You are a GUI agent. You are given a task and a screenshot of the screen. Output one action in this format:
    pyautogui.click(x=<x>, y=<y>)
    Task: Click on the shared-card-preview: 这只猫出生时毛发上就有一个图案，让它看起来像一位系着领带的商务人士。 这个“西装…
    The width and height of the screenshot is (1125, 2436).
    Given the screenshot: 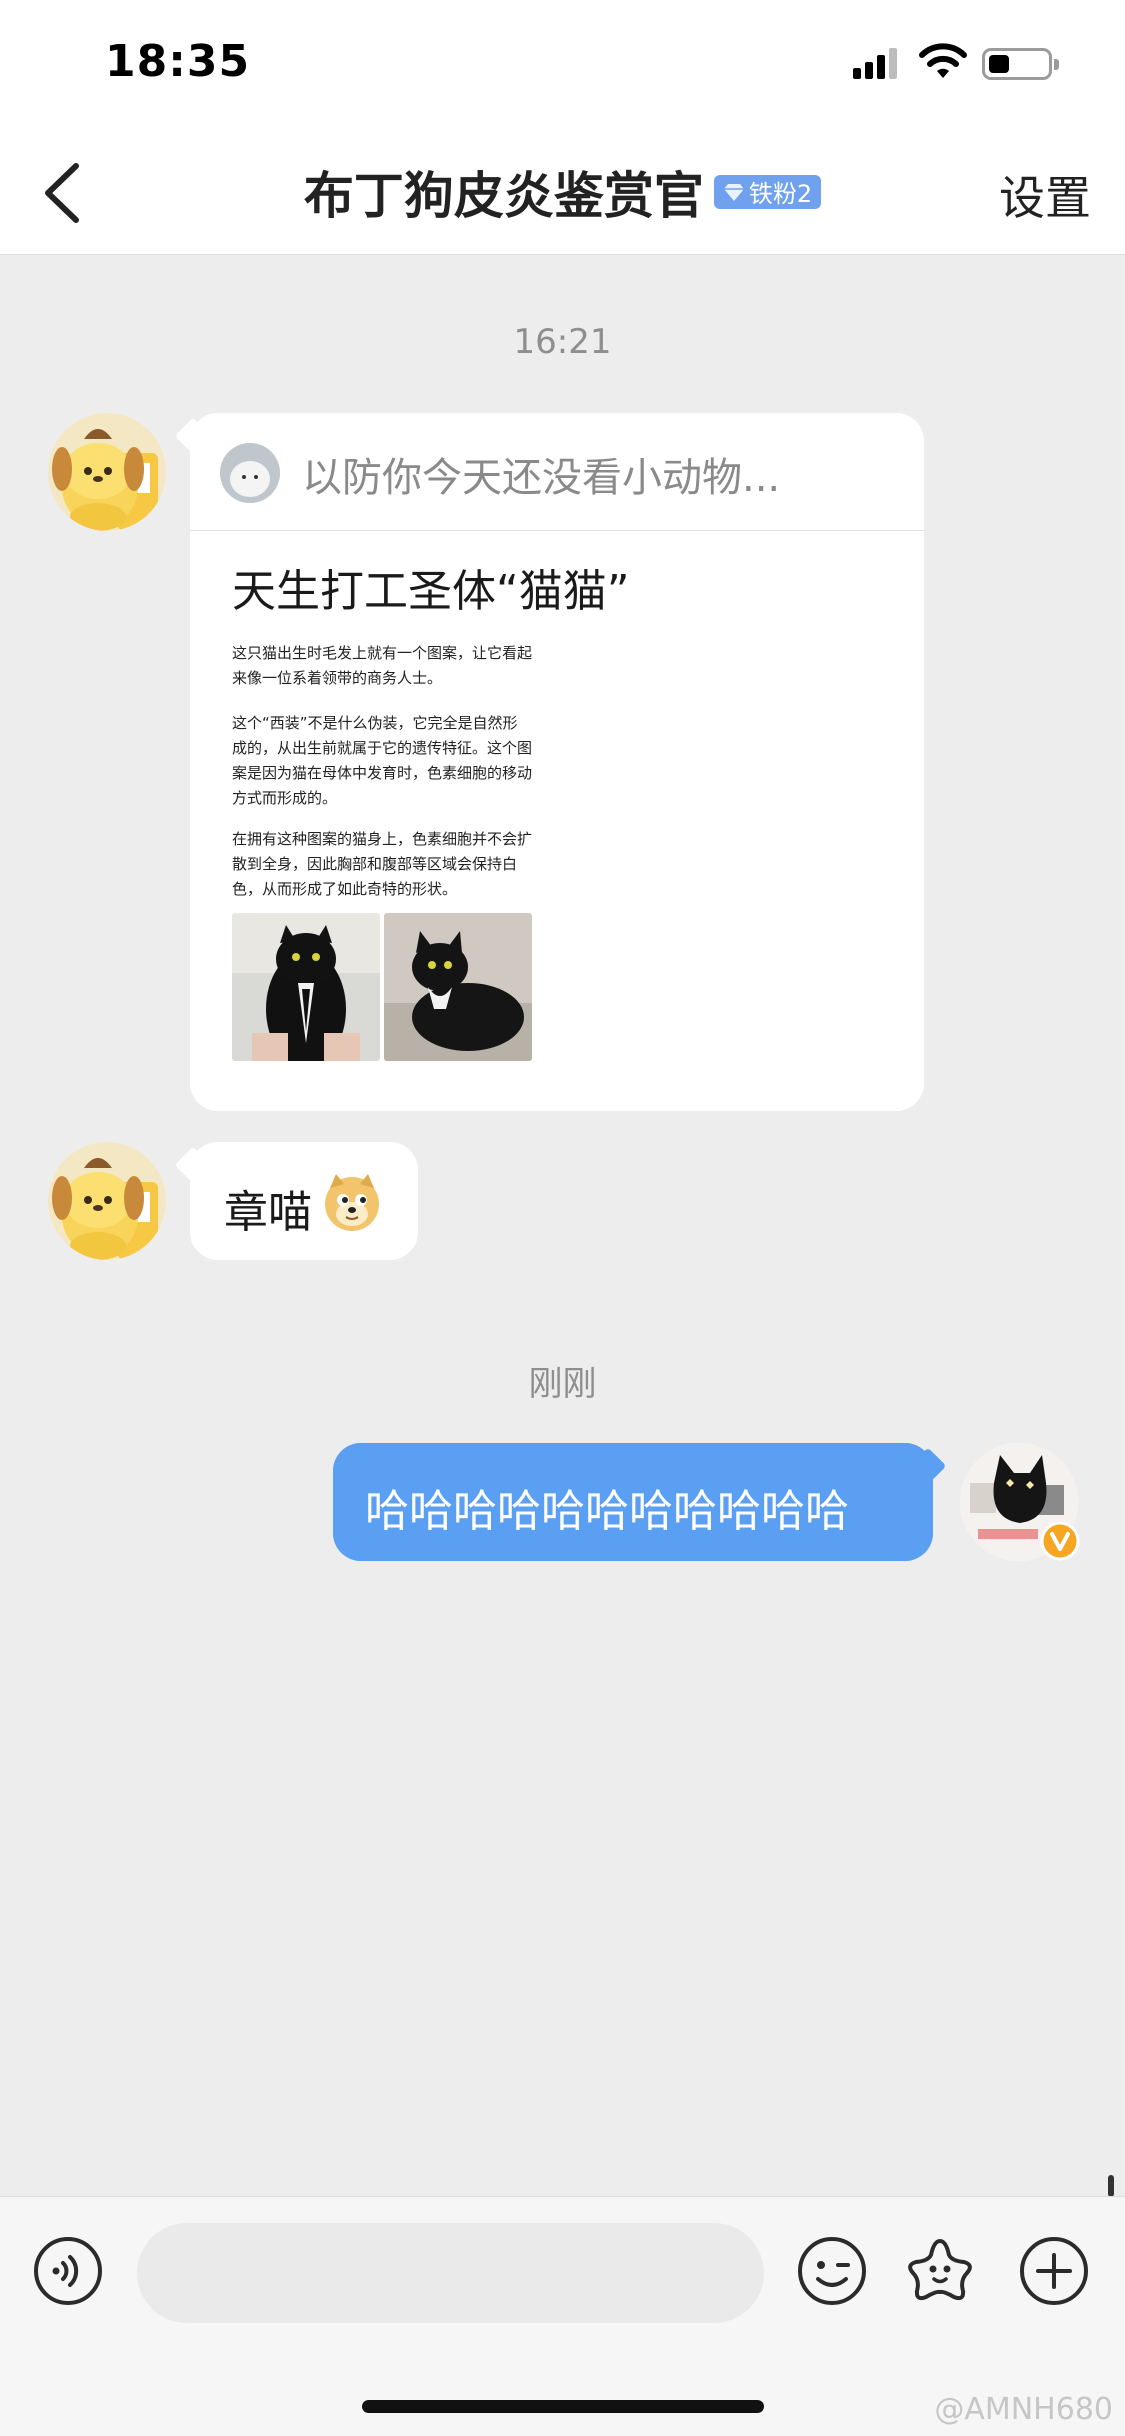 What is the action you would take?
    pyautogui.click(x=386, y=861)
    